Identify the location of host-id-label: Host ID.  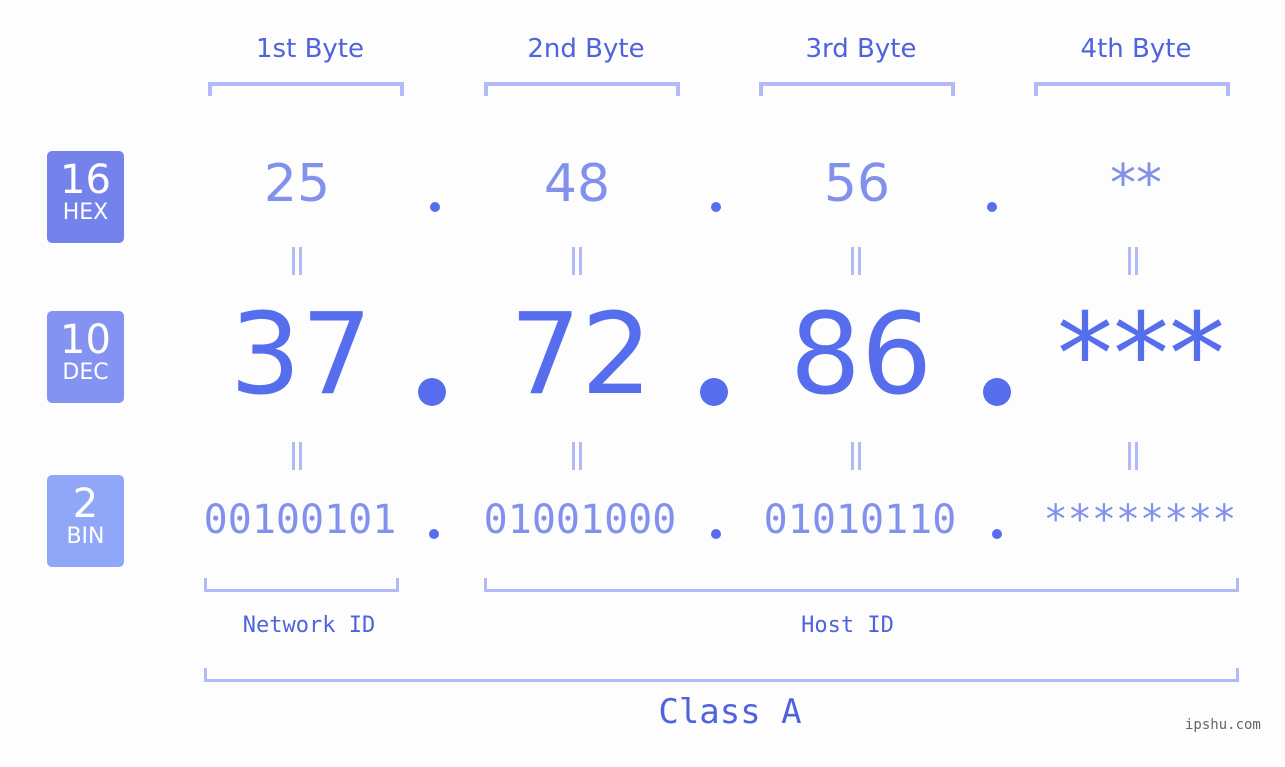
(847, 625).